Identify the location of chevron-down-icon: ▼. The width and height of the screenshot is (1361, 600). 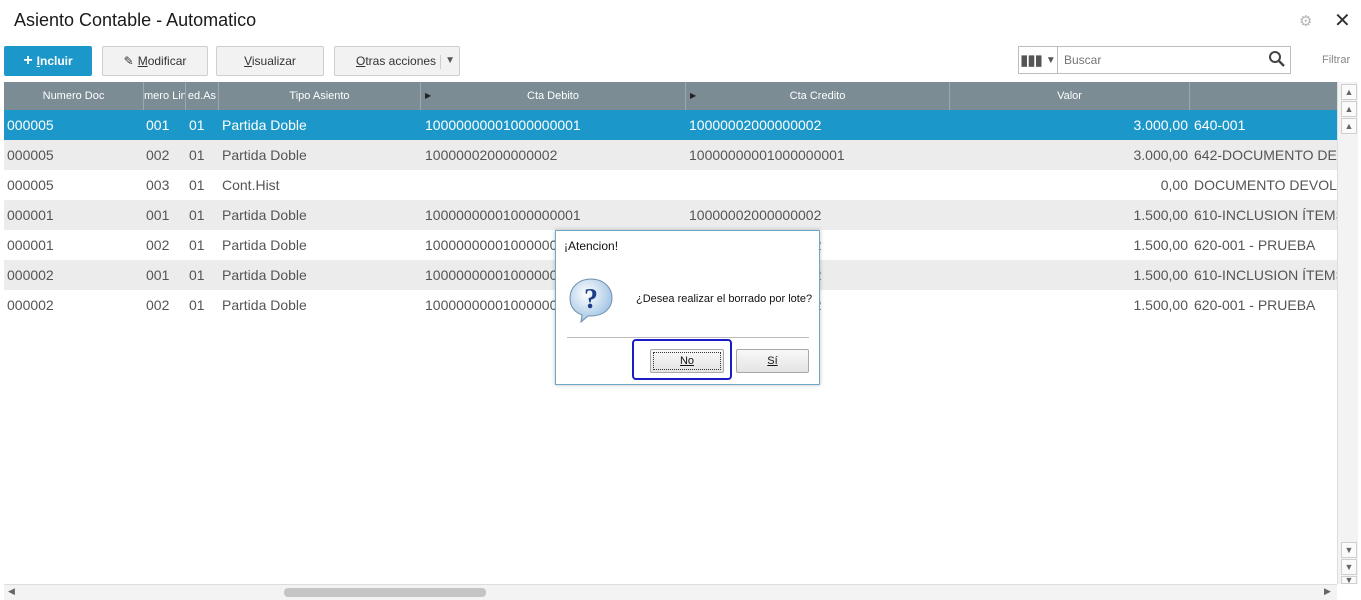
(1050, 60).